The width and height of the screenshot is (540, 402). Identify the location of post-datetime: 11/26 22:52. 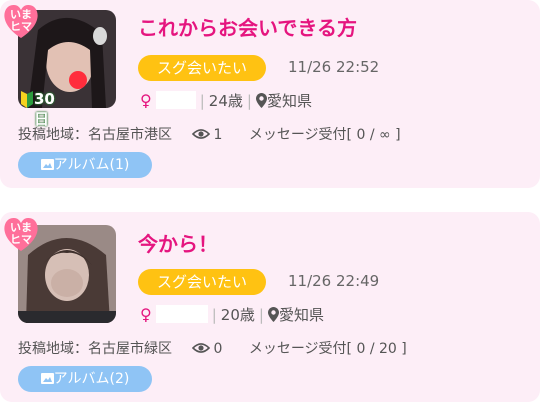
(334, 67).